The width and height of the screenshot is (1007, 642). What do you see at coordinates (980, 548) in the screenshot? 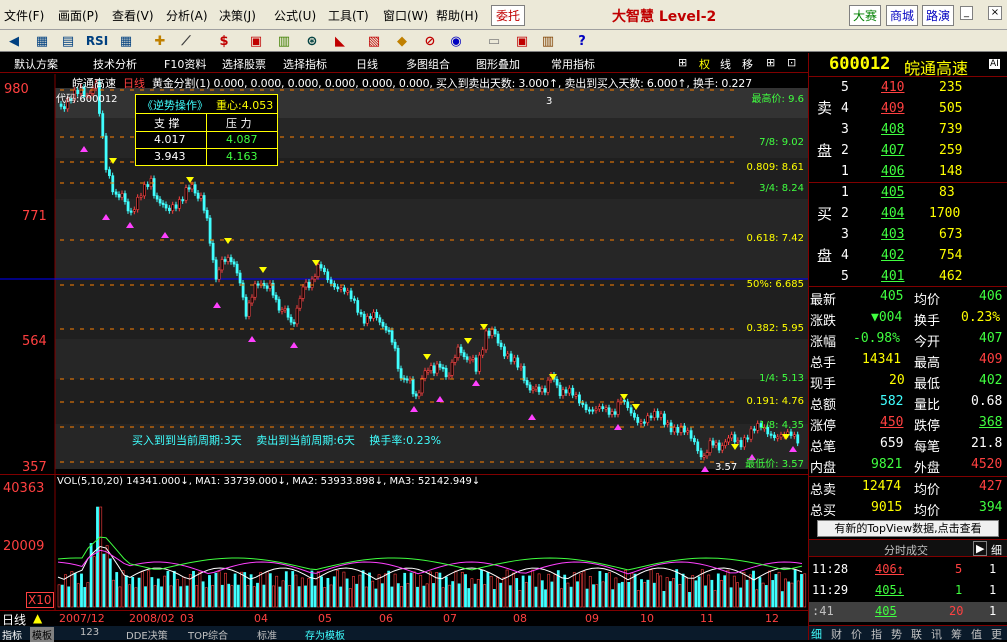
I see `trades-play-icon: ▶` at bounding box center [980, 548].